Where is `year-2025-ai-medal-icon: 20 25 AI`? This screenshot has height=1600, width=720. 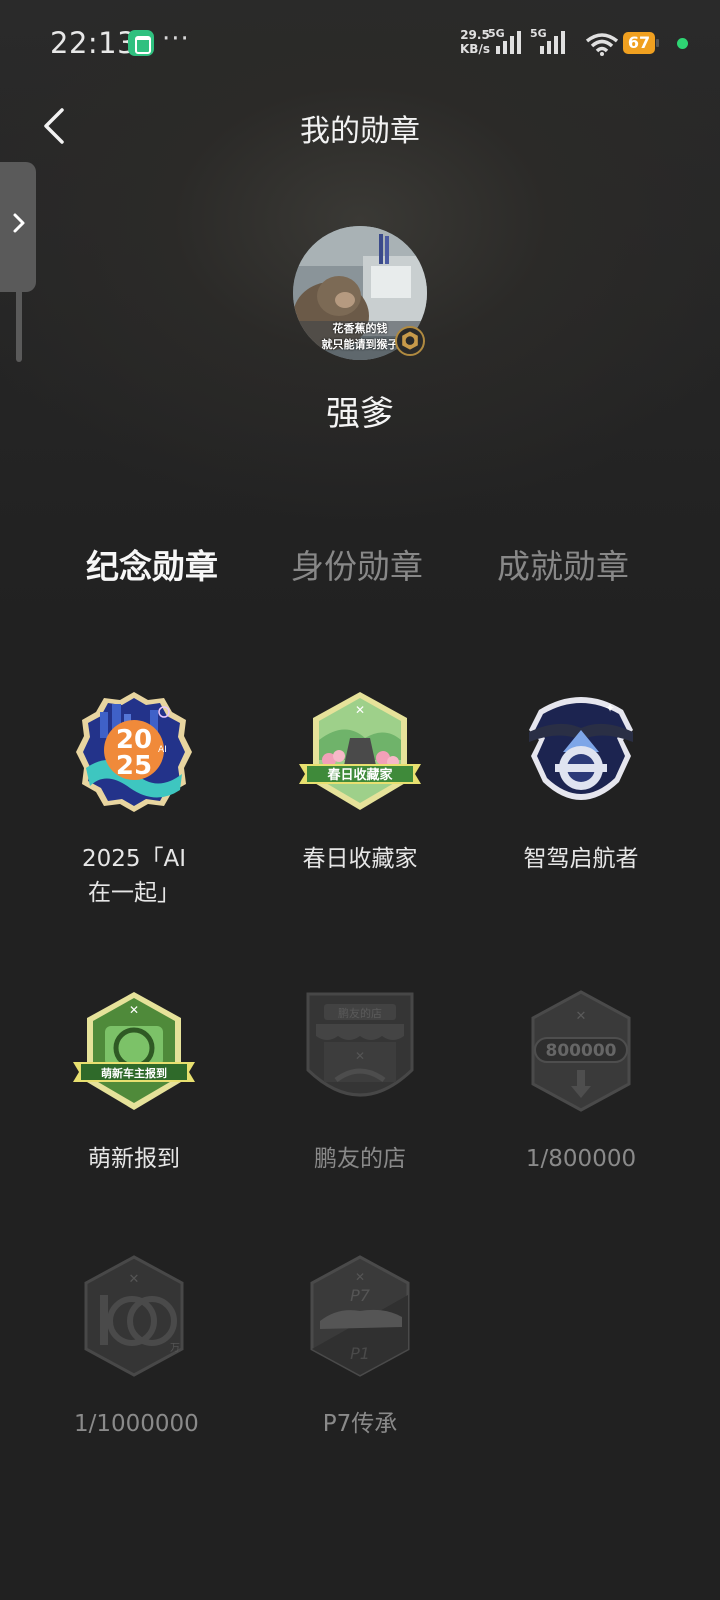 year-2025-ai-medal-icon: 20 25 AI is located at coordinates (134, 752).